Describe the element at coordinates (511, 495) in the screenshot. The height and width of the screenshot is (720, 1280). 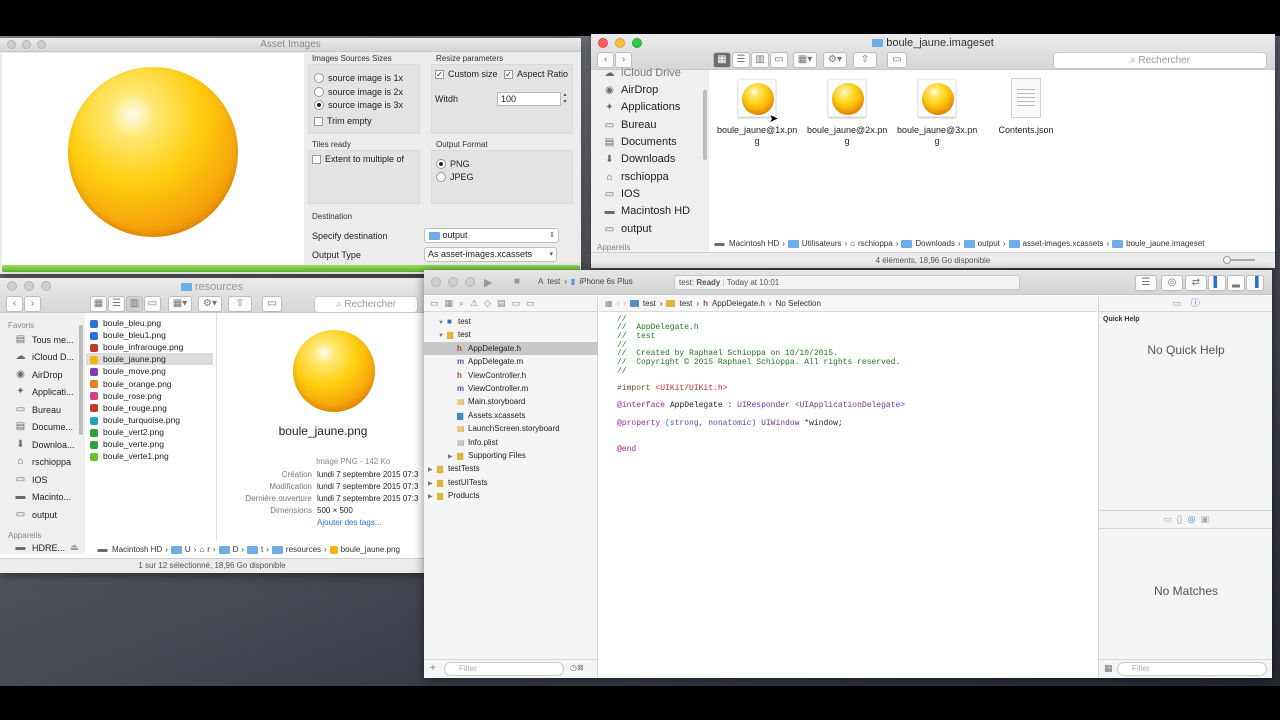
I see `navigator-item: ▶ ▆ Products` at that location.